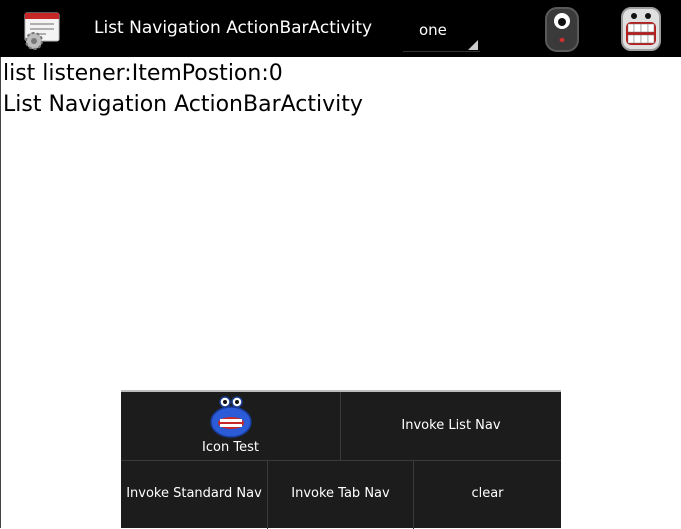 The image size is (681, 529). I want to click on navigation-spinner: one, so click(441, 31).